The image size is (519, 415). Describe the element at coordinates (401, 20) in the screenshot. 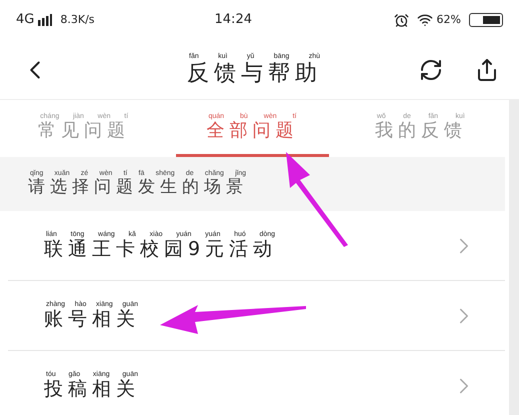

I see `alarm-icon` at that location.